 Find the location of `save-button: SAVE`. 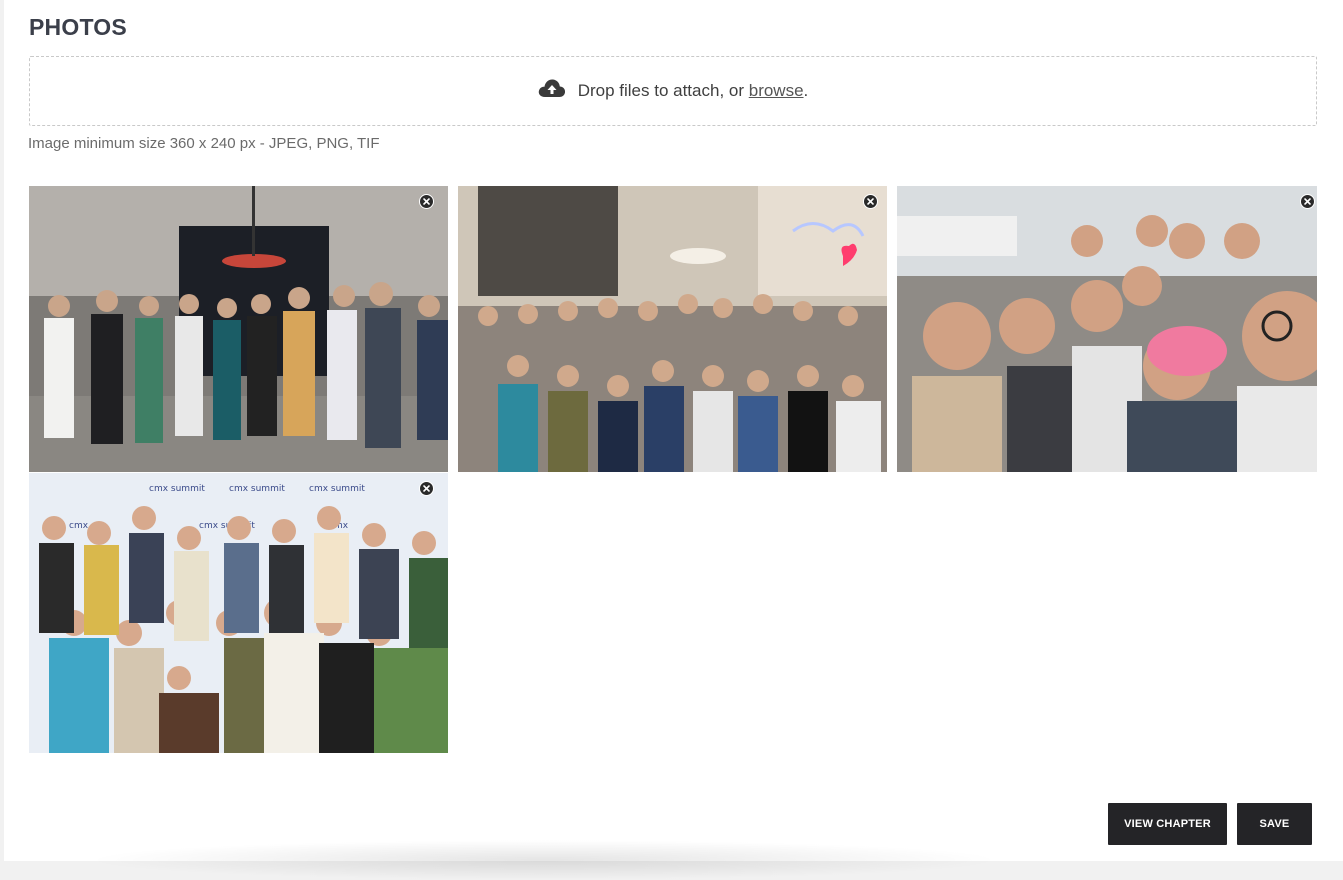

save-button: SAVE is located at coordinates (1274, 824).